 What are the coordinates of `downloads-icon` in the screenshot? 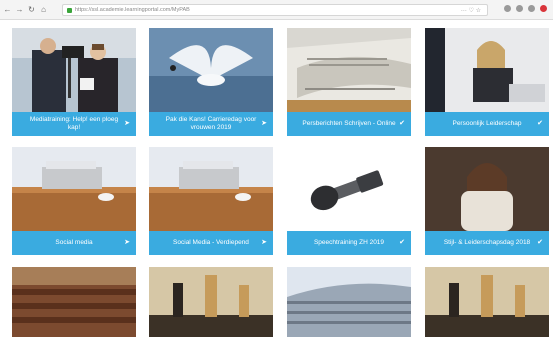 It's located at (507, 8).